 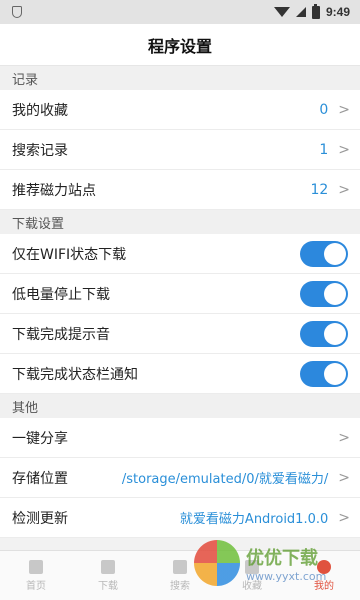 What do you see at coordinates (180, 78) in the screenshot?
I see `section-header-records: 记录` at bounding box center [180, 78].